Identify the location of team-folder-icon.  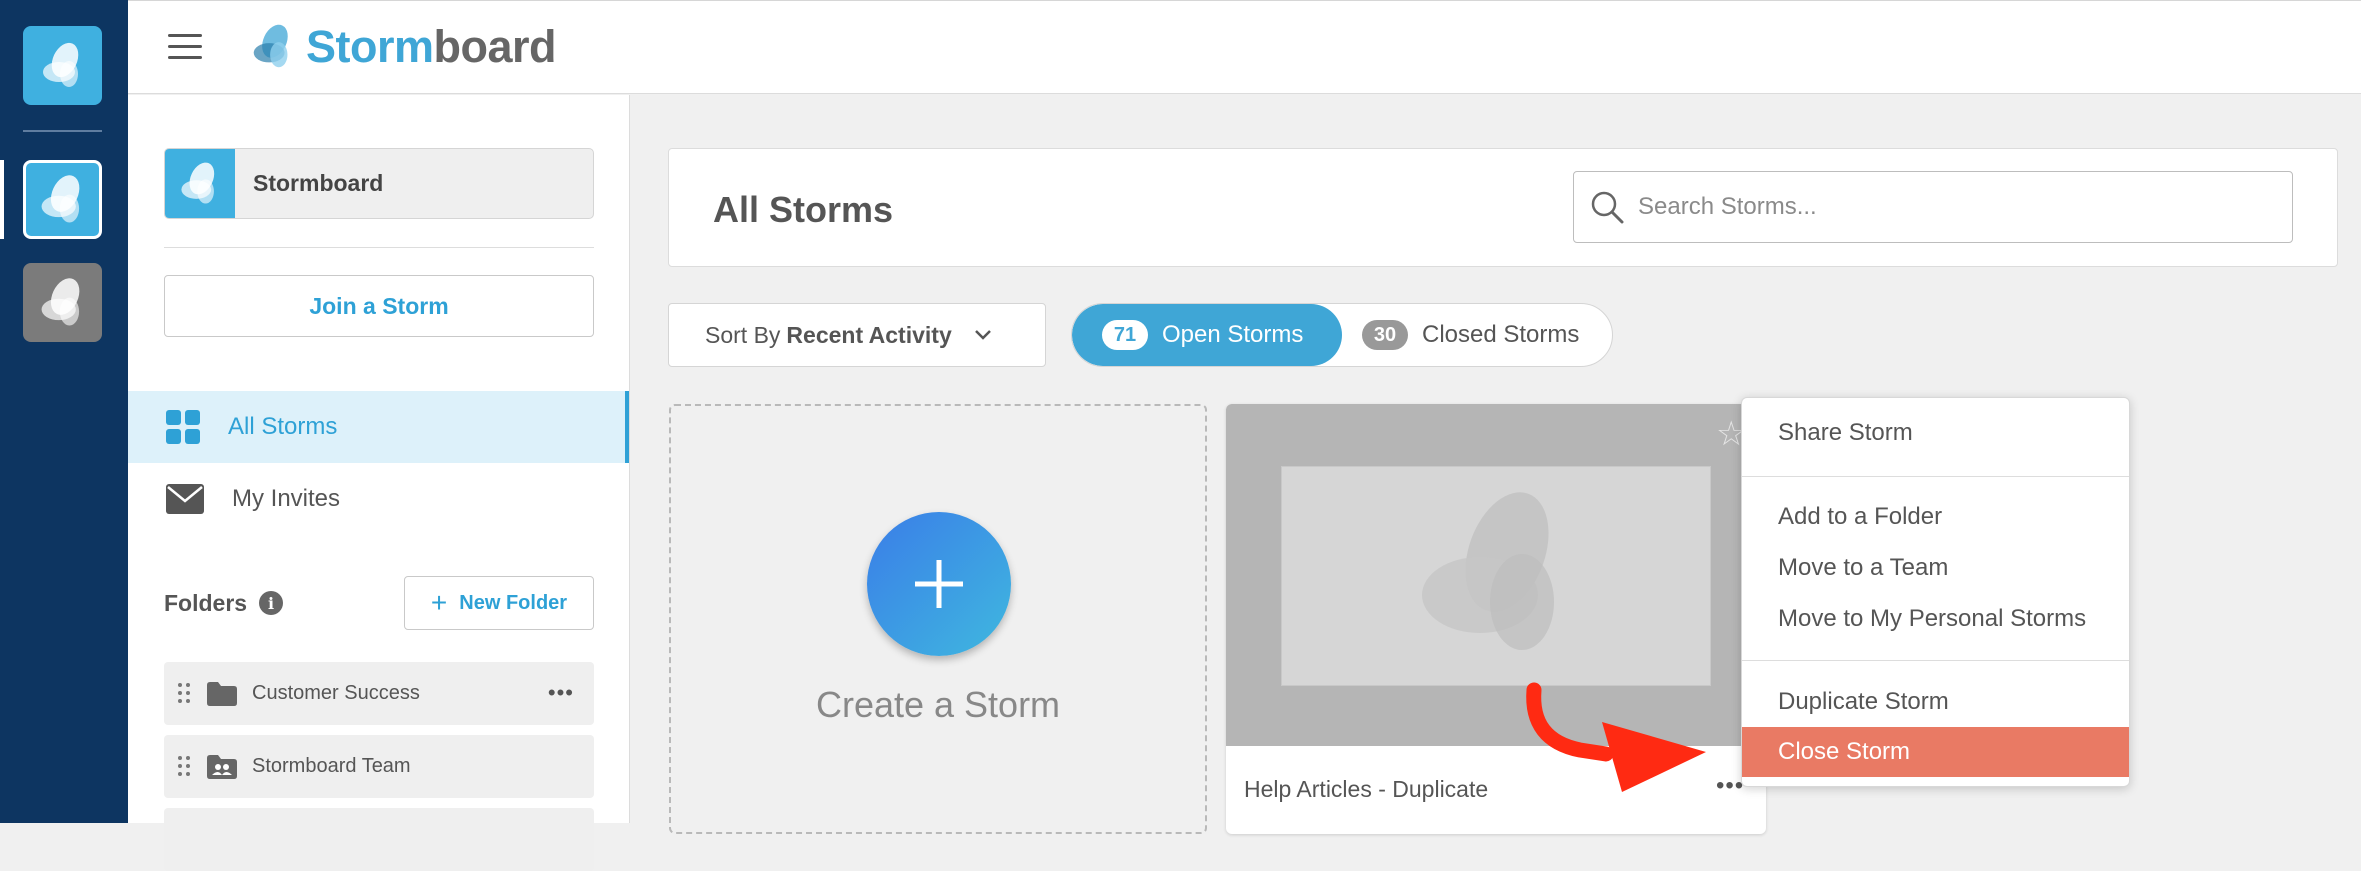
(222, 766).